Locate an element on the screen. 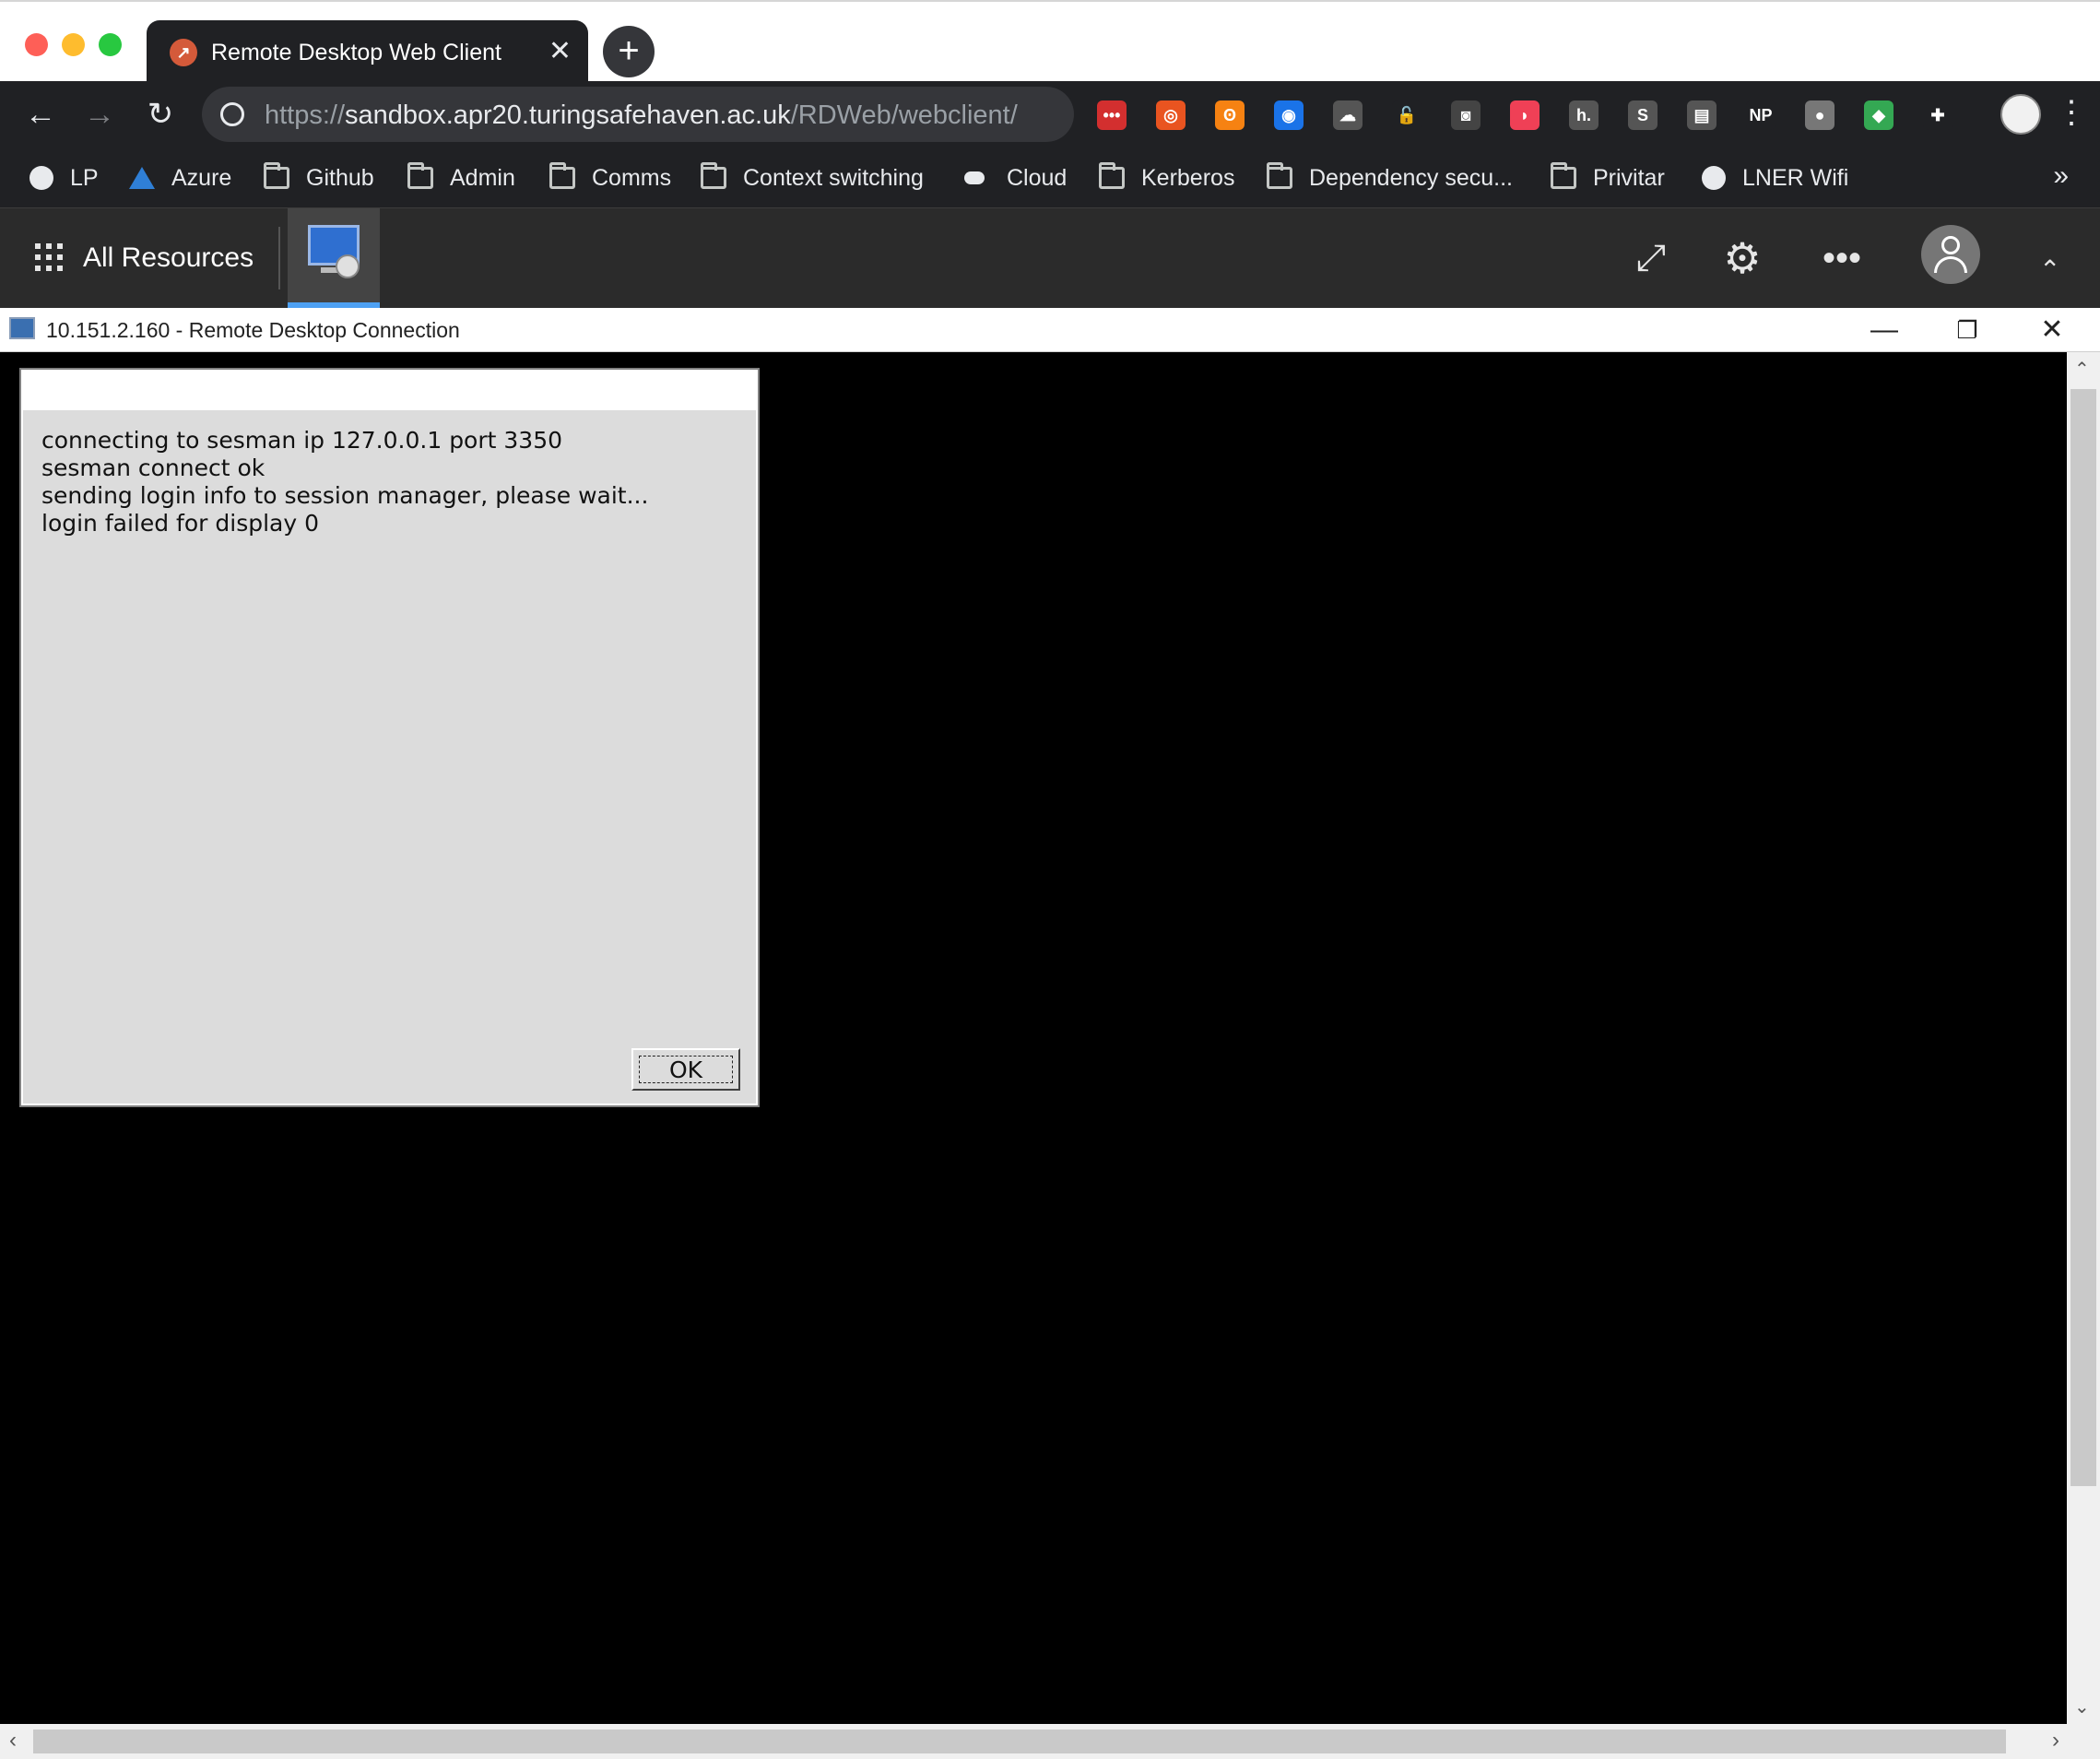  fullscreen-icon: ⤢ is located at coordinates (1651, 258).